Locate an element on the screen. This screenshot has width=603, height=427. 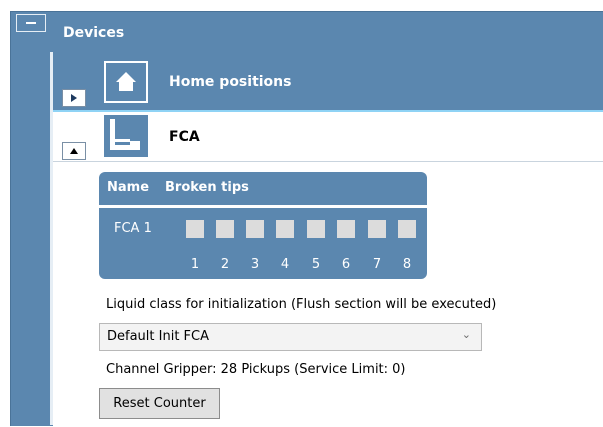
home-positions-title: Home positions is located at coordinates (230, 82).